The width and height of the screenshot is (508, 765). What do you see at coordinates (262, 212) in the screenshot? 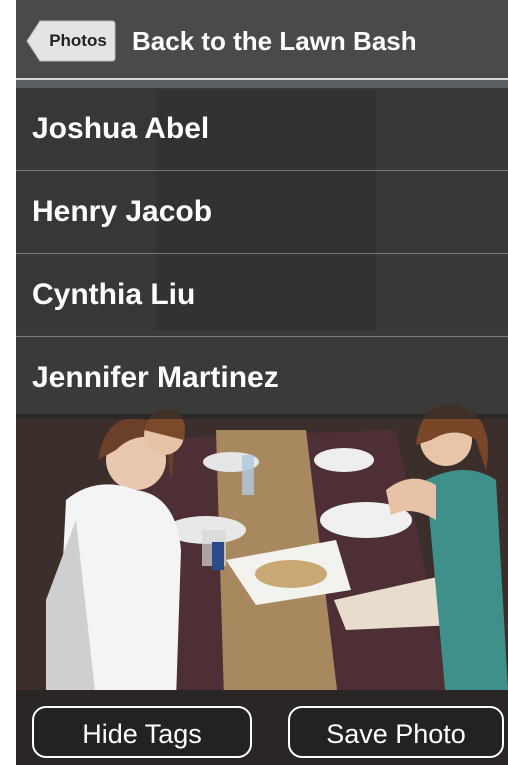
I see `tag-row: Henry Jacob` at bounding box center [262, 212].